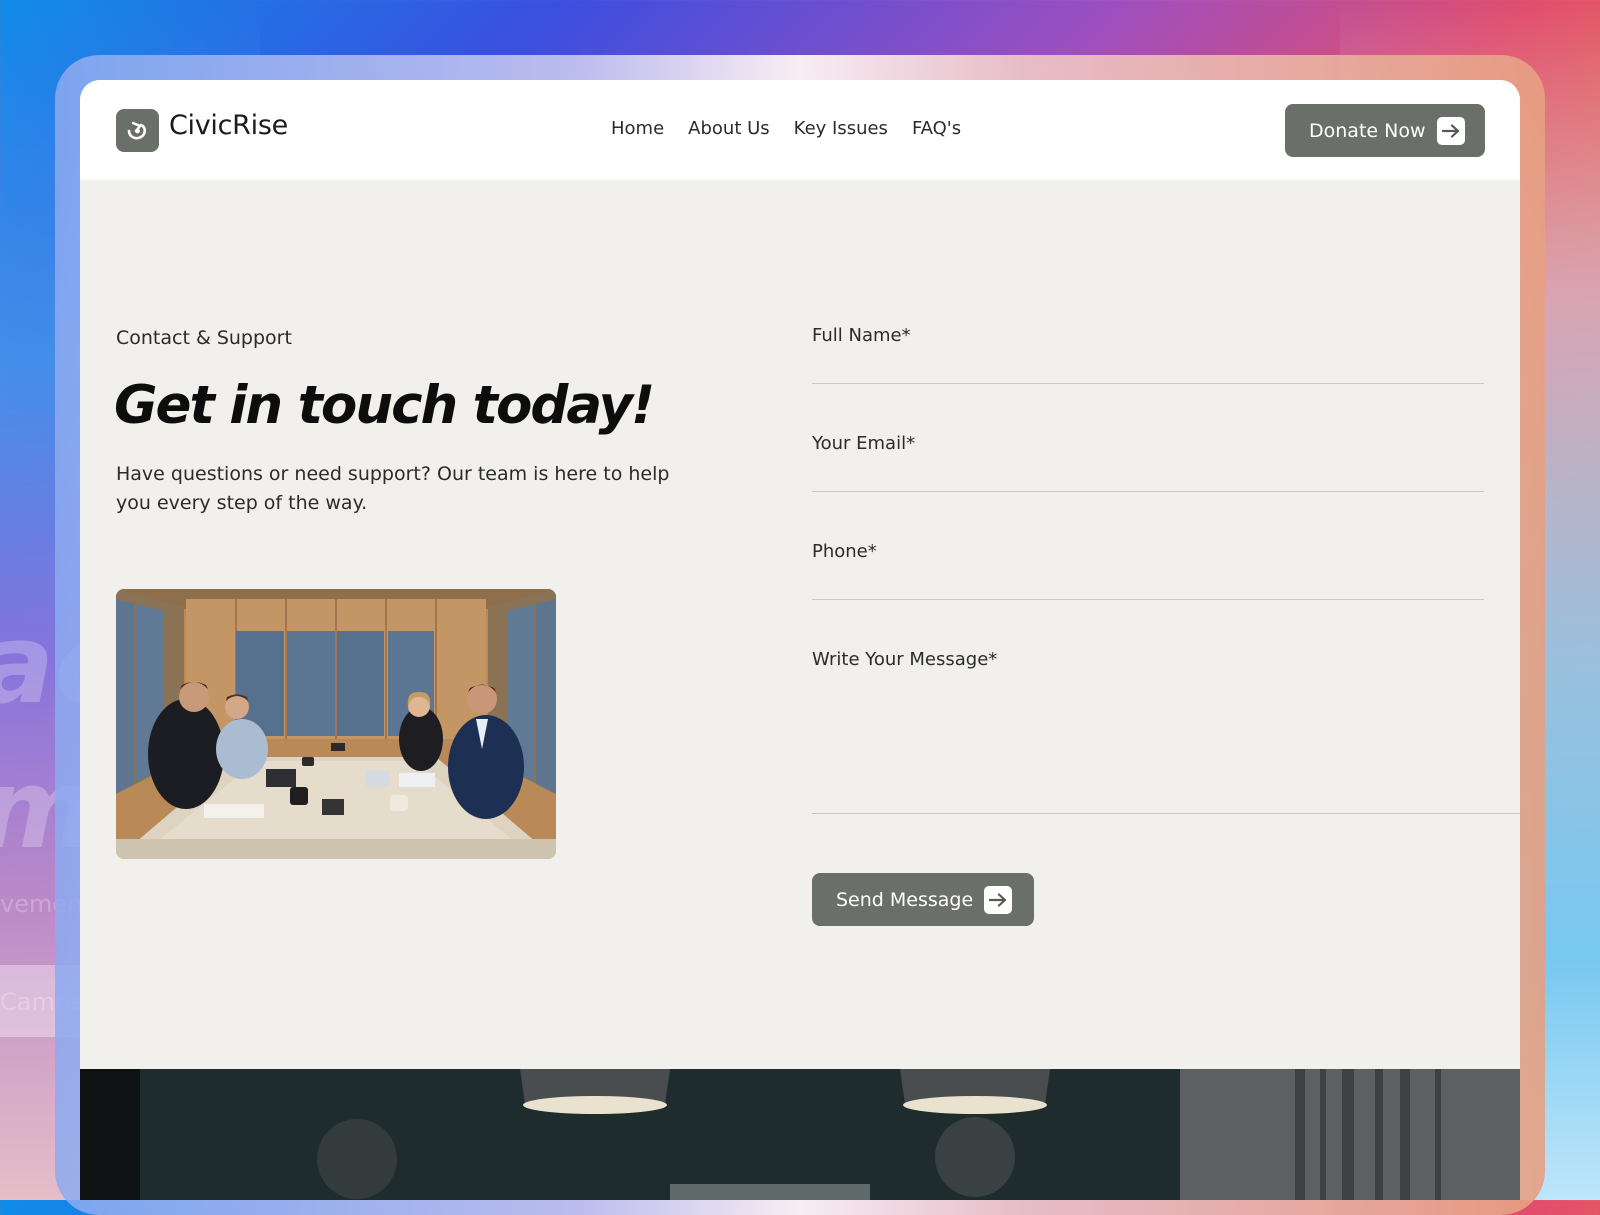 The image size is (1600, 1215). I want to click on full-name-field: Full Name*, so click(1148, 354).